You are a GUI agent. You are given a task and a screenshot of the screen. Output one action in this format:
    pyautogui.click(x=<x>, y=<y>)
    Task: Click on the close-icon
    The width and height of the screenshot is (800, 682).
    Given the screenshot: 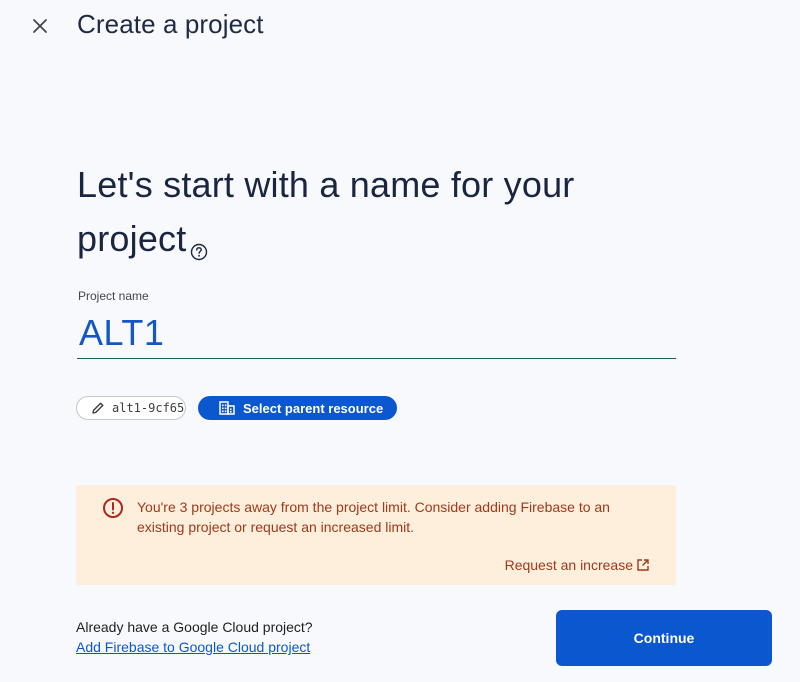 What is the action you would take?
    pyautogui.click(x=40, y=26)
    